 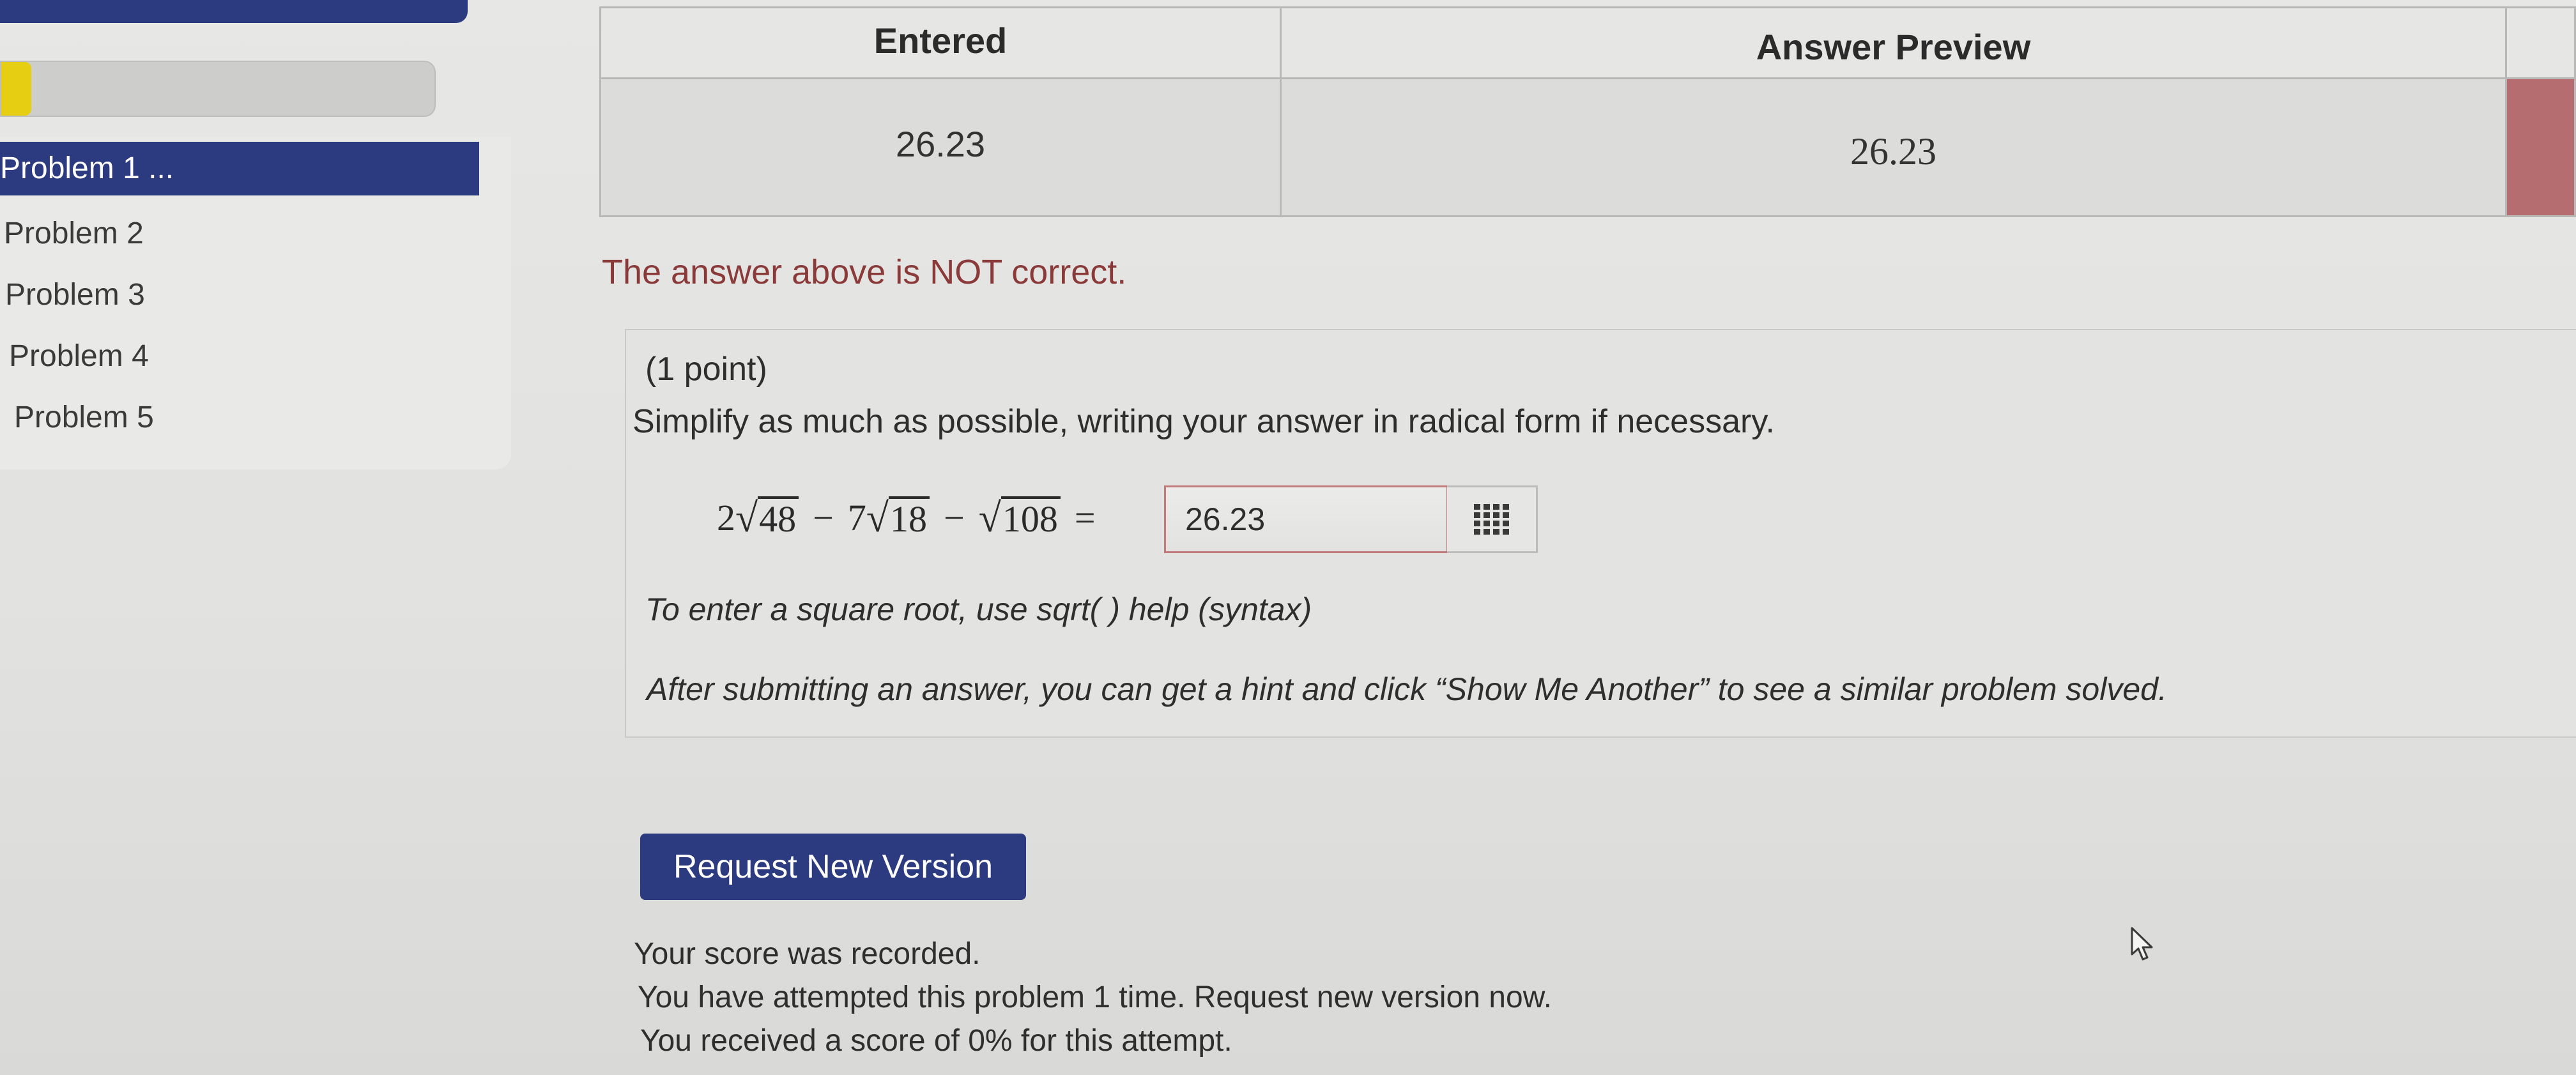 What do you see at coordinates (909, 517) in the screenshot?
I see `radicand: 18` at bounding box center [909, 517].